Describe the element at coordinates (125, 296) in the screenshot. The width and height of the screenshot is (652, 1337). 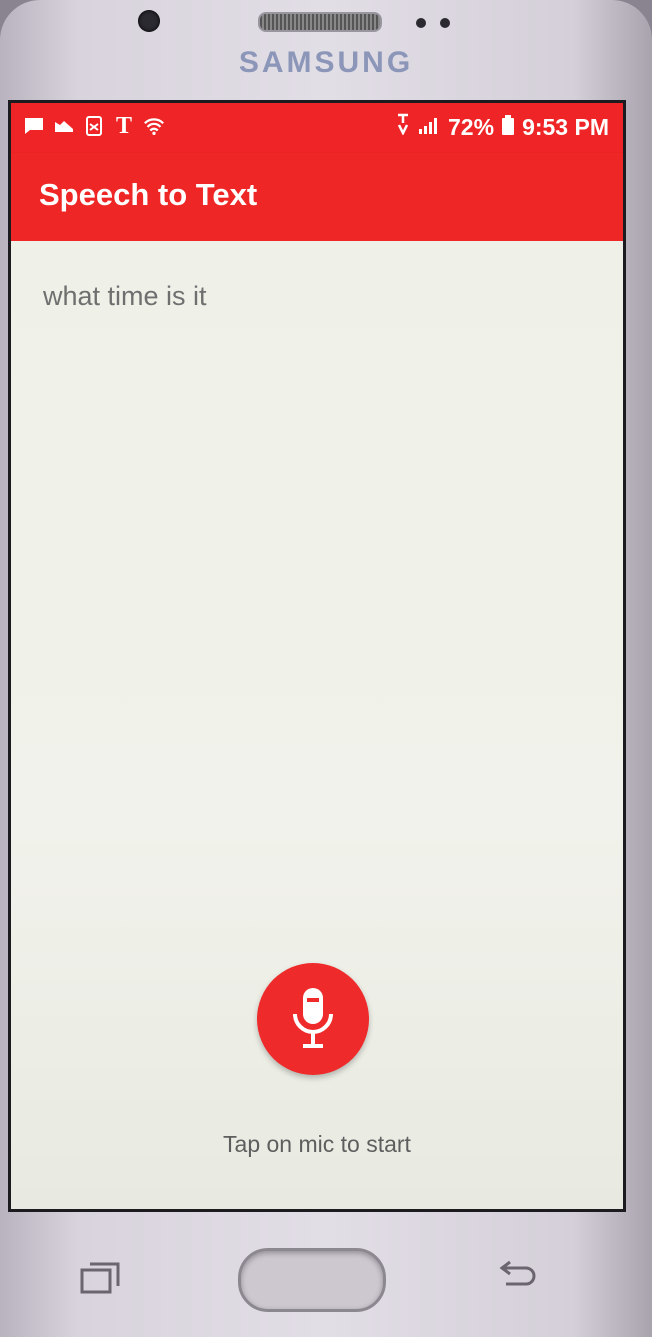
I see `transcript-text: what time is it` at that location.